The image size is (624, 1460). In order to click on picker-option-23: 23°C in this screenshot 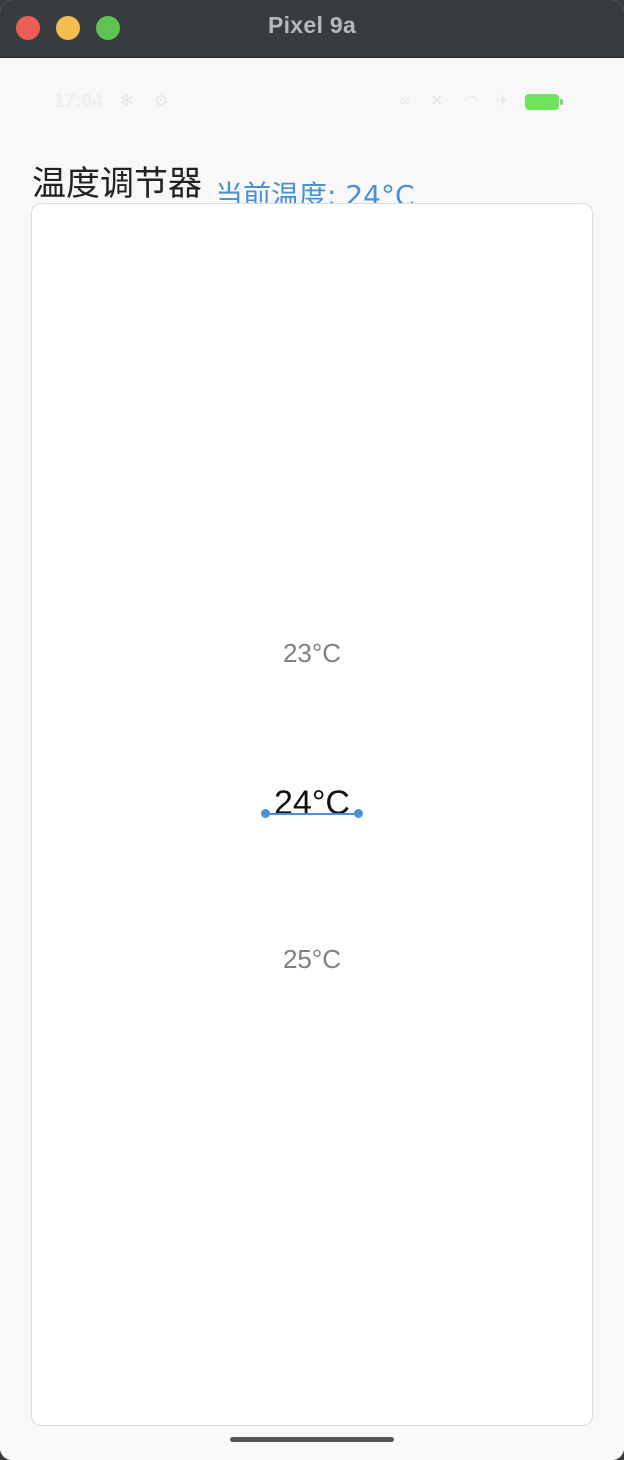, I will do `click(312, 653)`.